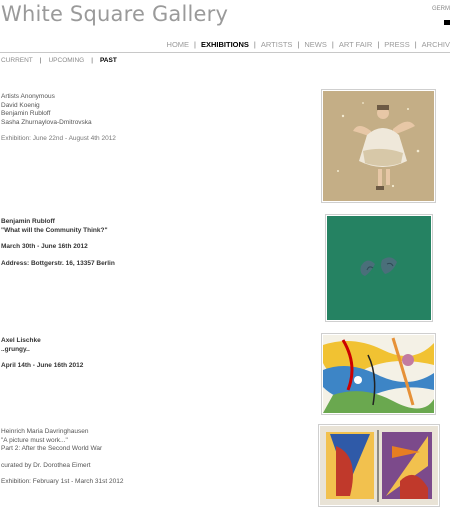 The height and width of the screenshot is (510, 450). I want to click on painting-geometric-shapes-icon, so click(379, 465).